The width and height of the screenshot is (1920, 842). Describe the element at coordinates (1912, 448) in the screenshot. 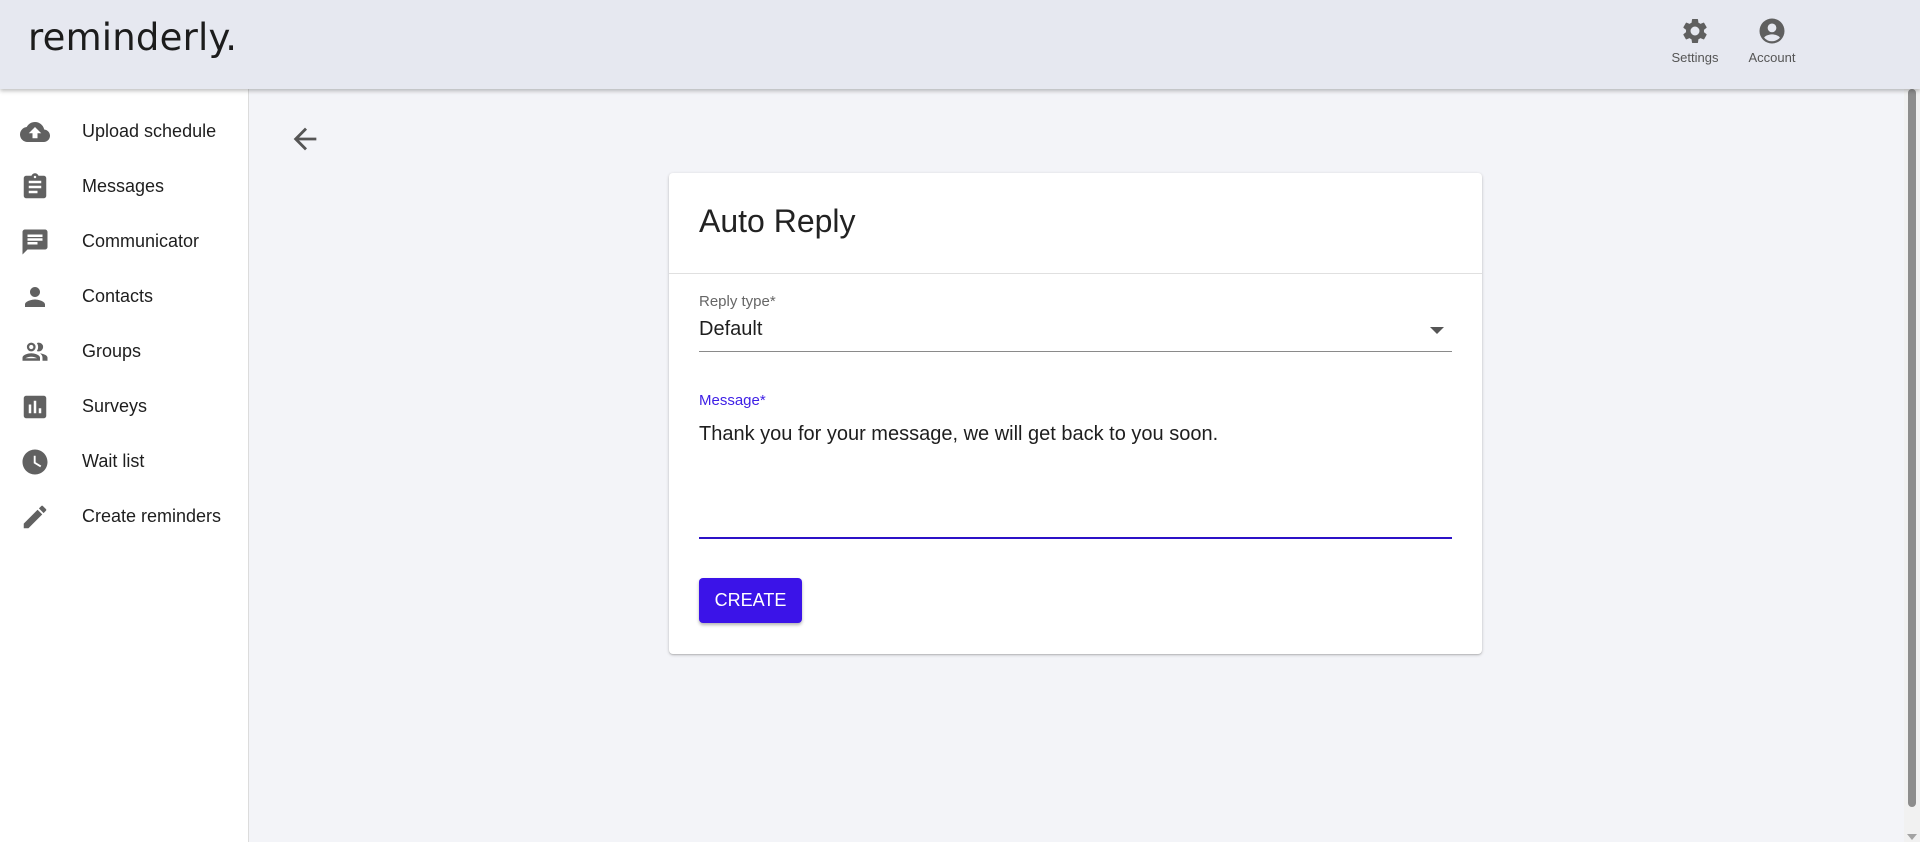

I see `scrollbar-thumb` at that location.